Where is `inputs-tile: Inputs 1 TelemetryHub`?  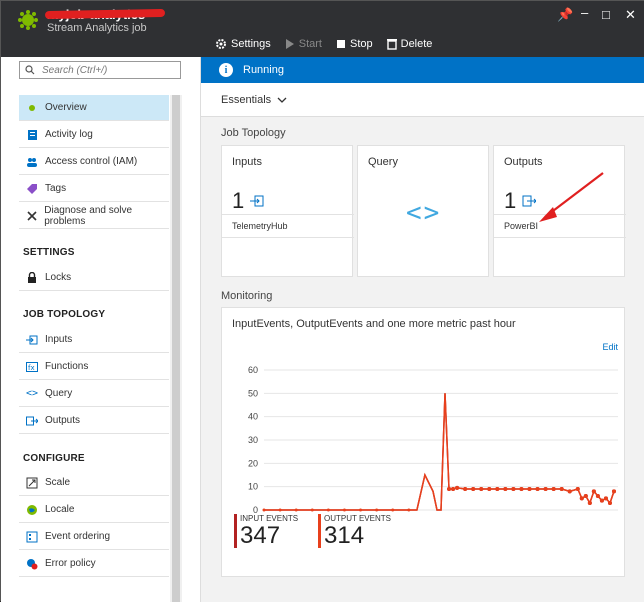 inputs-tile: Inputs 1 TelemetryHub is located at coordinates (287, 211).